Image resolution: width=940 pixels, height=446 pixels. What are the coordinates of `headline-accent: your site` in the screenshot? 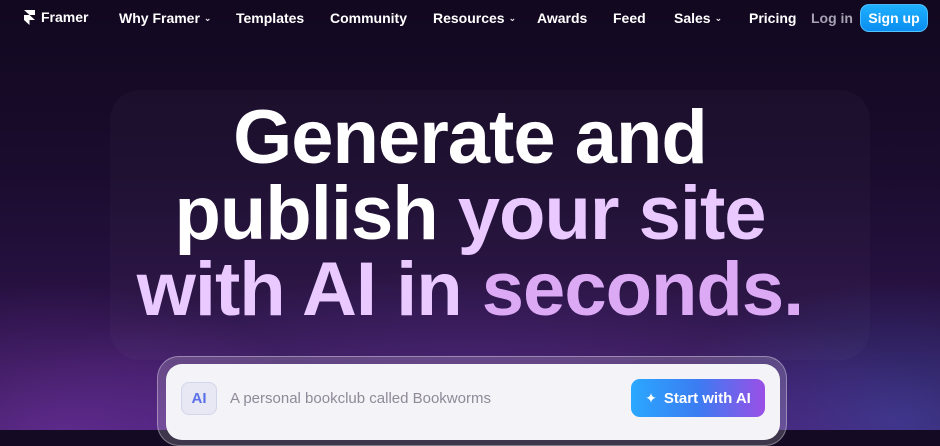 It's located at (612, 213).